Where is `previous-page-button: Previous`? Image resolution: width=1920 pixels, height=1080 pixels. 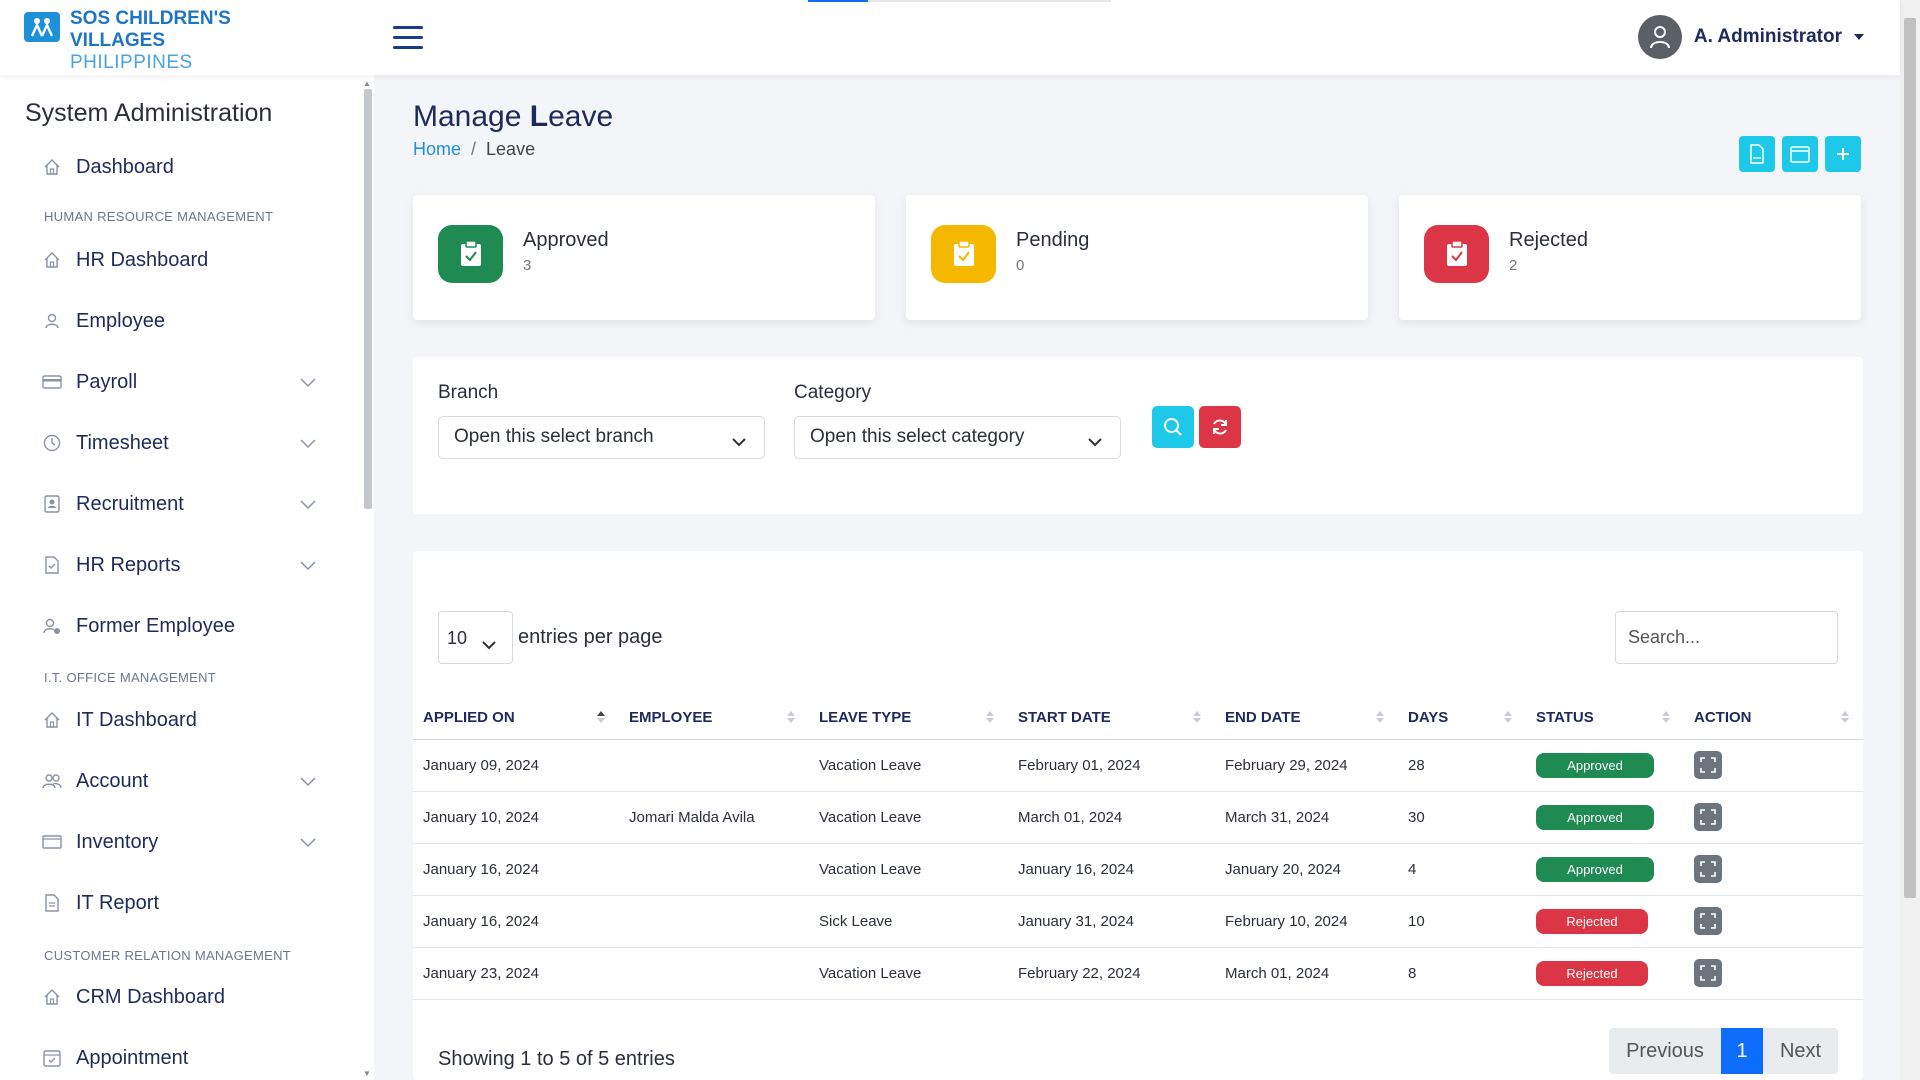 previous-page-button: Previous is located at coordinates (1665, 1051).